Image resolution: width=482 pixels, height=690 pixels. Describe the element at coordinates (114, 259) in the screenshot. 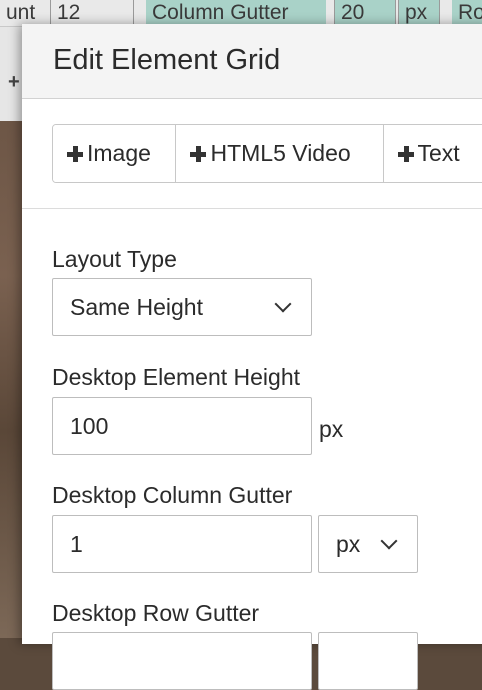

I see `layout-type-label: Layout Type` at that location.